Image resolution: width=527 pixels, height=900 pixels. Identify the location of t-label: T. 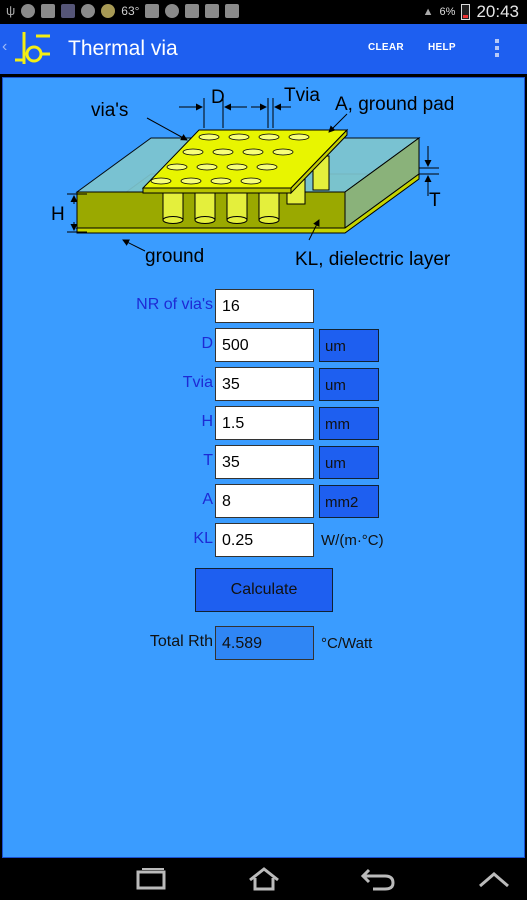
(208, 460).